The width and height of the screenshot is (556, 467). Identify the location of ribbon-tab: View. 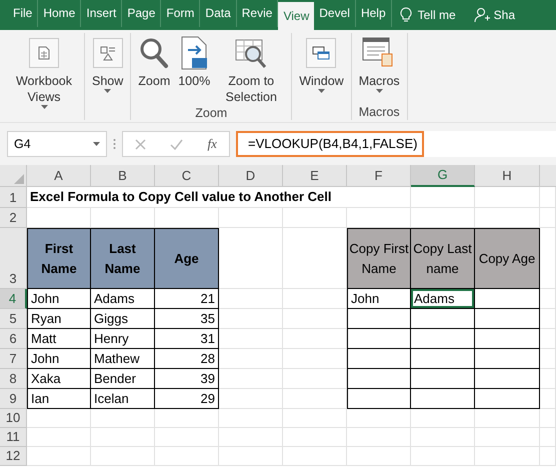
(296, 16).